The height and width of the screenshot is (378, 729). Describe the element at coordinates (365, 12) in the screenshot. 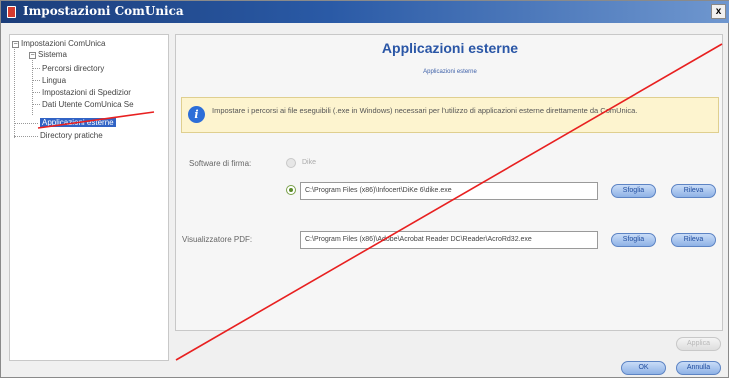

I see `title-bar: Impostazioni ComUnica x` at that location.